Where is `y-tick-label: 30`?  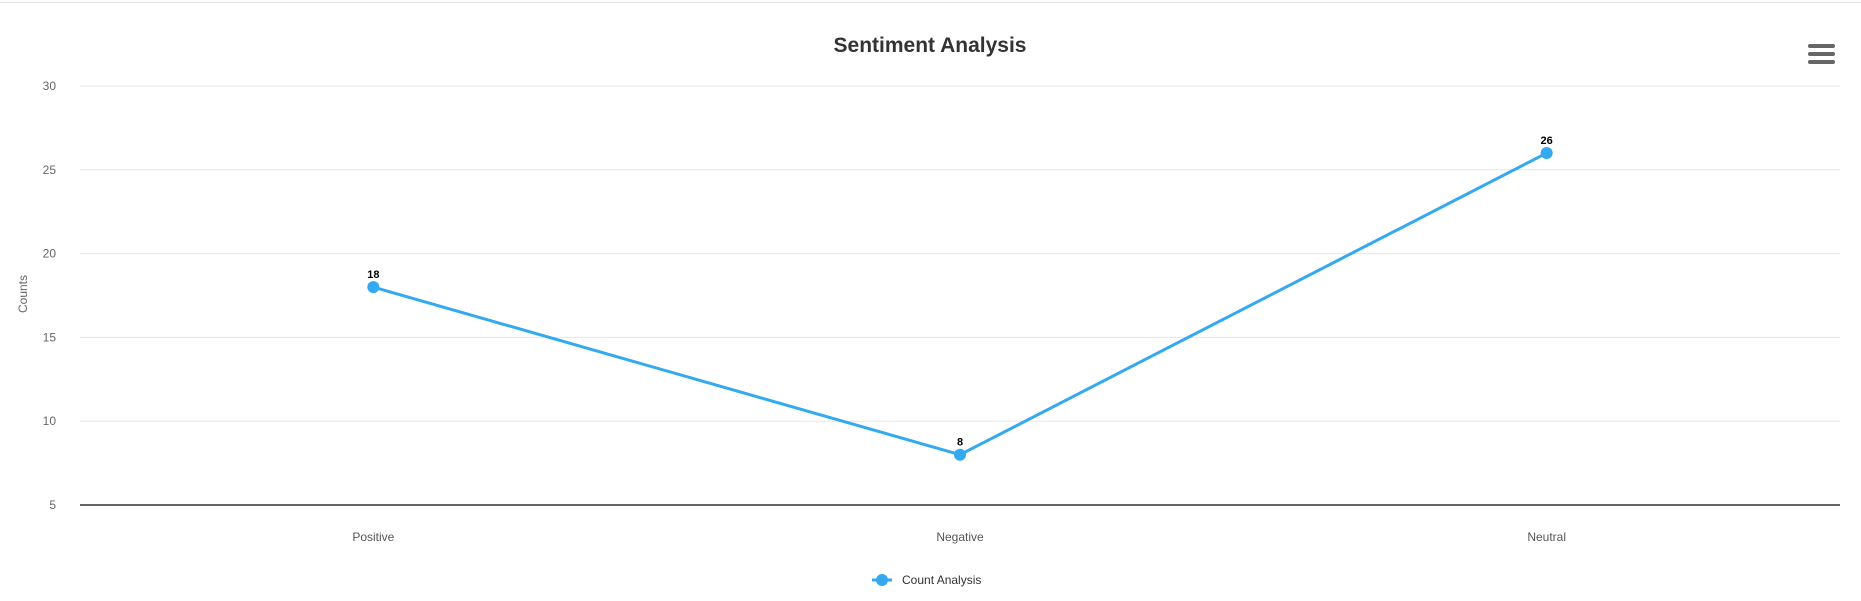 y-tick-label: 30 is located at coordinates (50, 86).